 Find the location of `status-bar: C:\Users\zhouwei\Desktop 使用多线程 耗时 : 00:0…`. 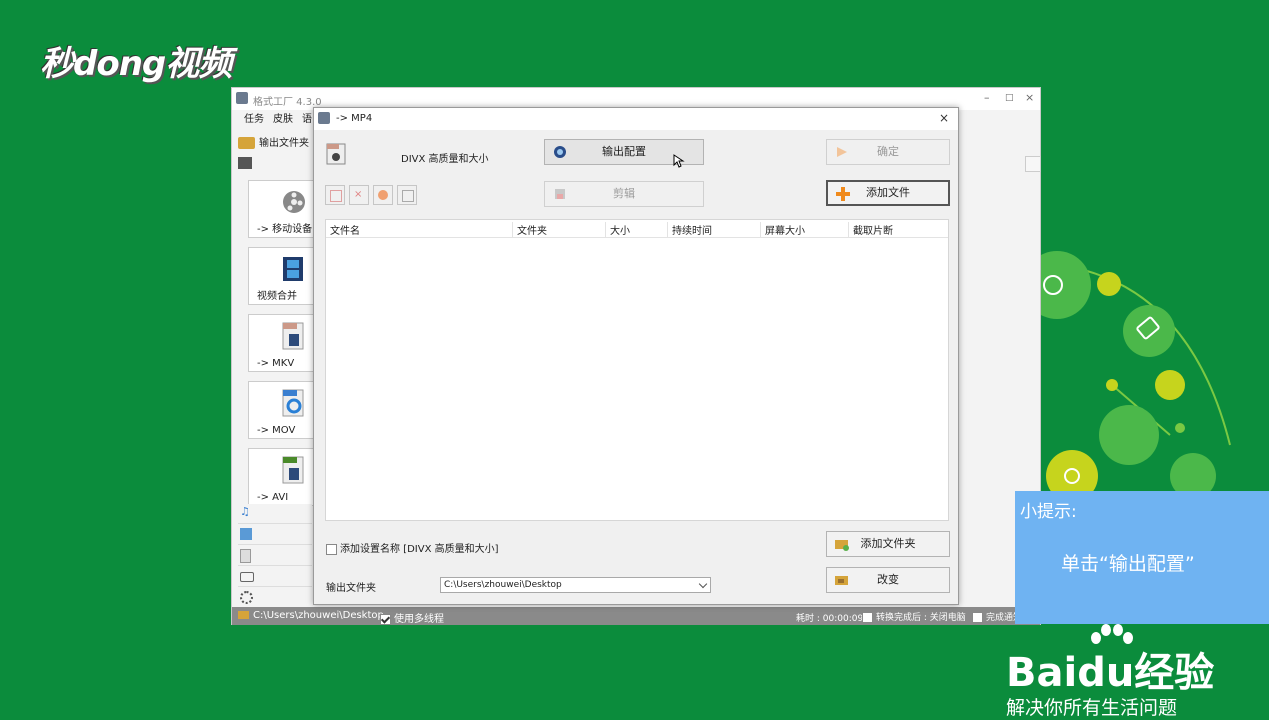

status-bar: C:\Users\zhouwei\Desktop 使用多线程 耗时 : 00:0… is located at coordinates (636, 616).